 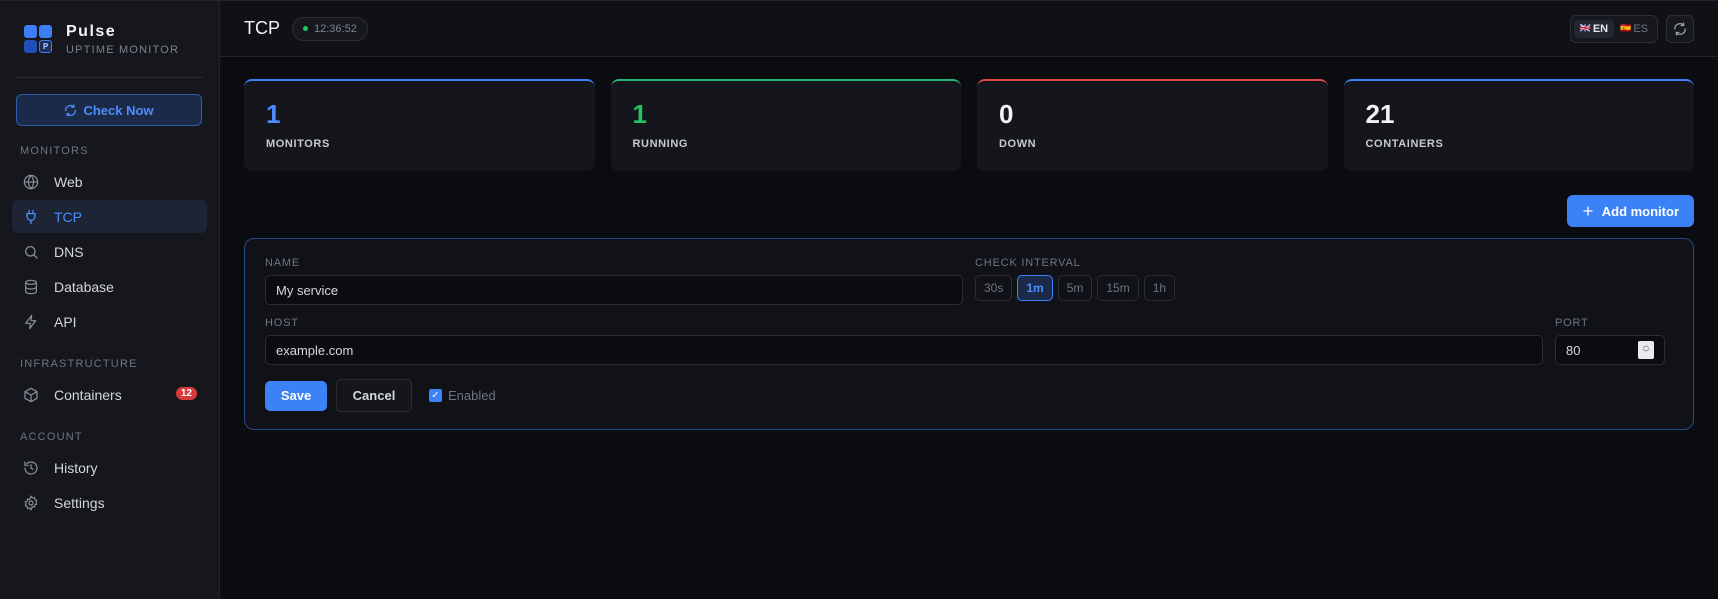 I want to click on language-option-es: 🇪🇸 ES, so click(x=1634, y=29).